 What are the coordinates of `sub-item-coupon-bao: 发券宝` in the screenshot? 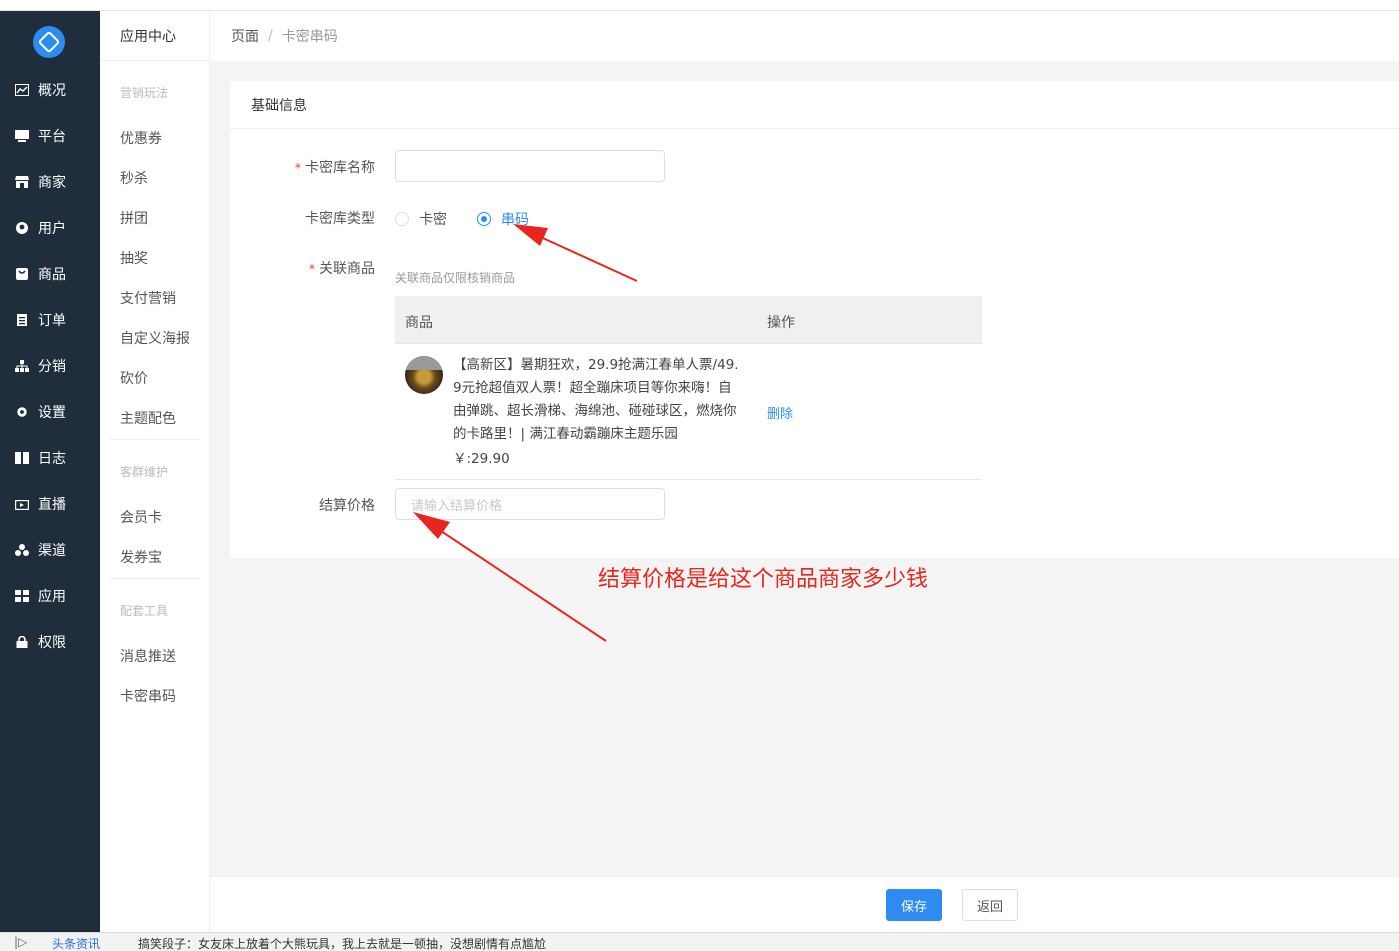 It's located at (141, 557).